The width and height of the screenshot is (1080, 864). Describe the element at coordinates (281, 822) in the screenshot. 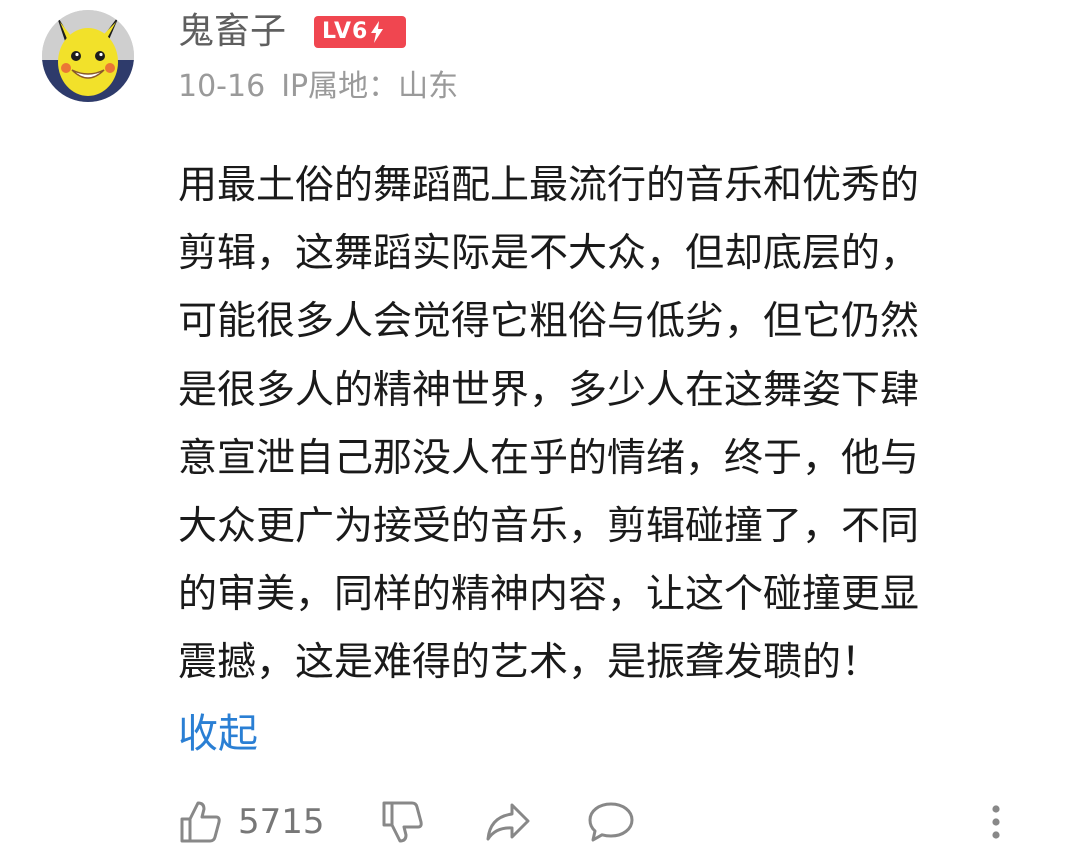

I see `like-count: 5715` at that location.